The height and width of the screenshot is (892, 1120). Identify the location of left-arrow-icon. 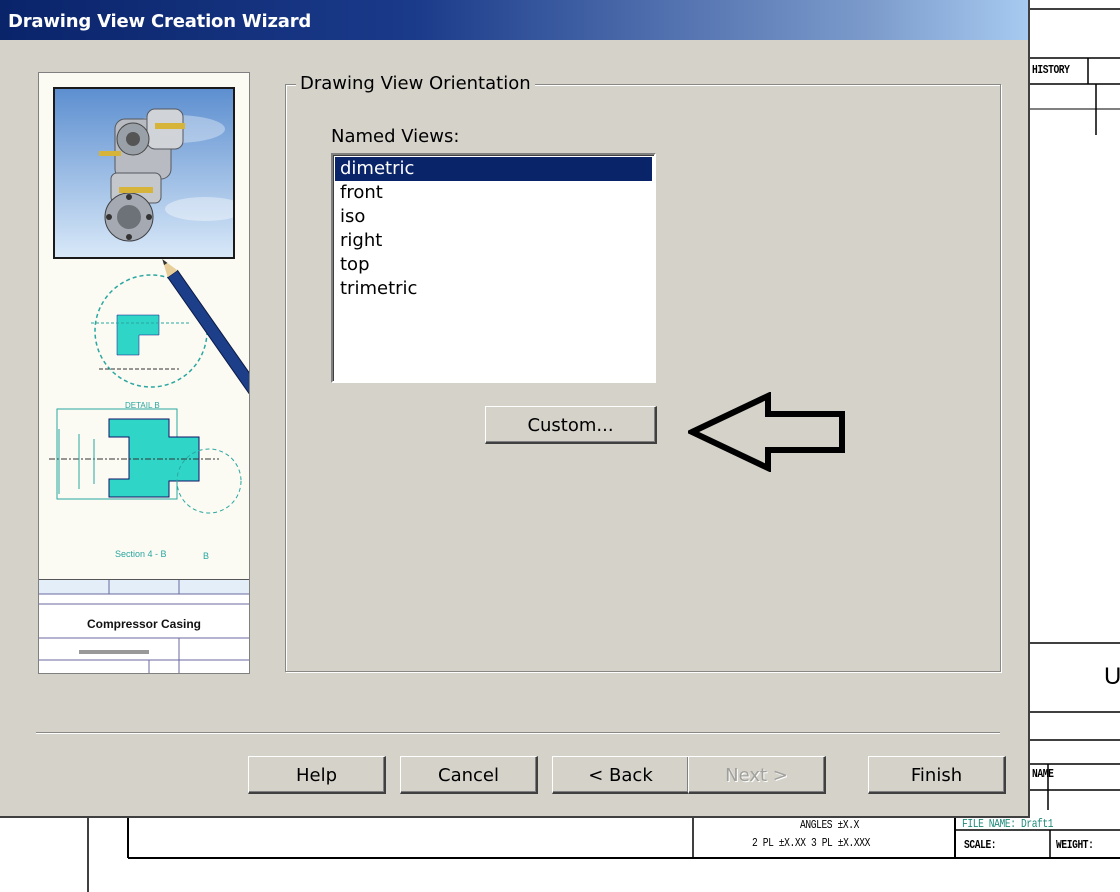
(766, 432).